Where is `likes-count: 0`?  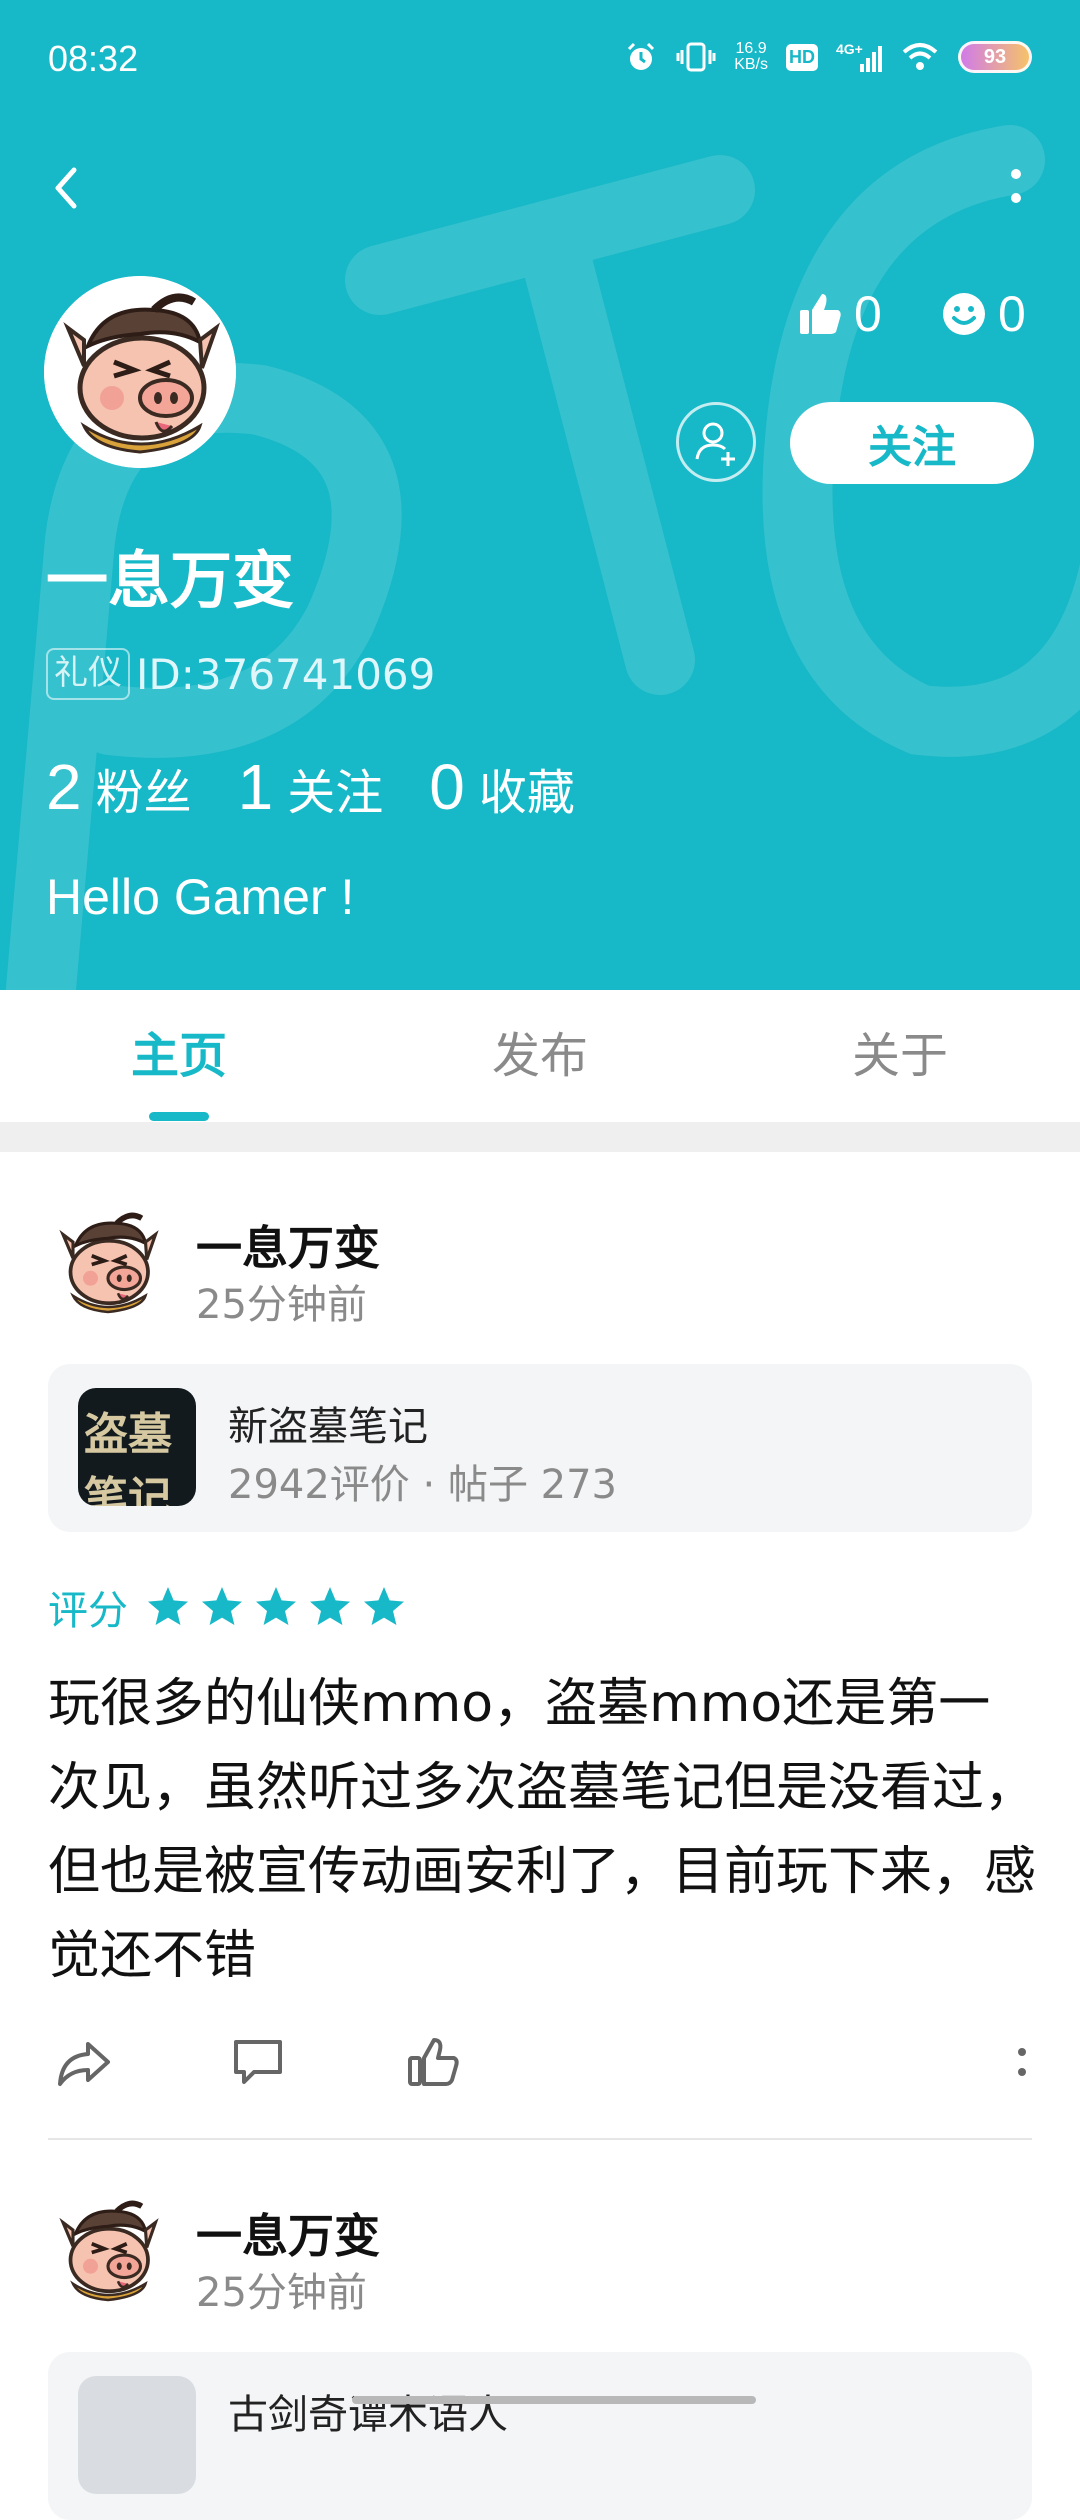 likes-count: 0 is located at coordinates (839, 314).